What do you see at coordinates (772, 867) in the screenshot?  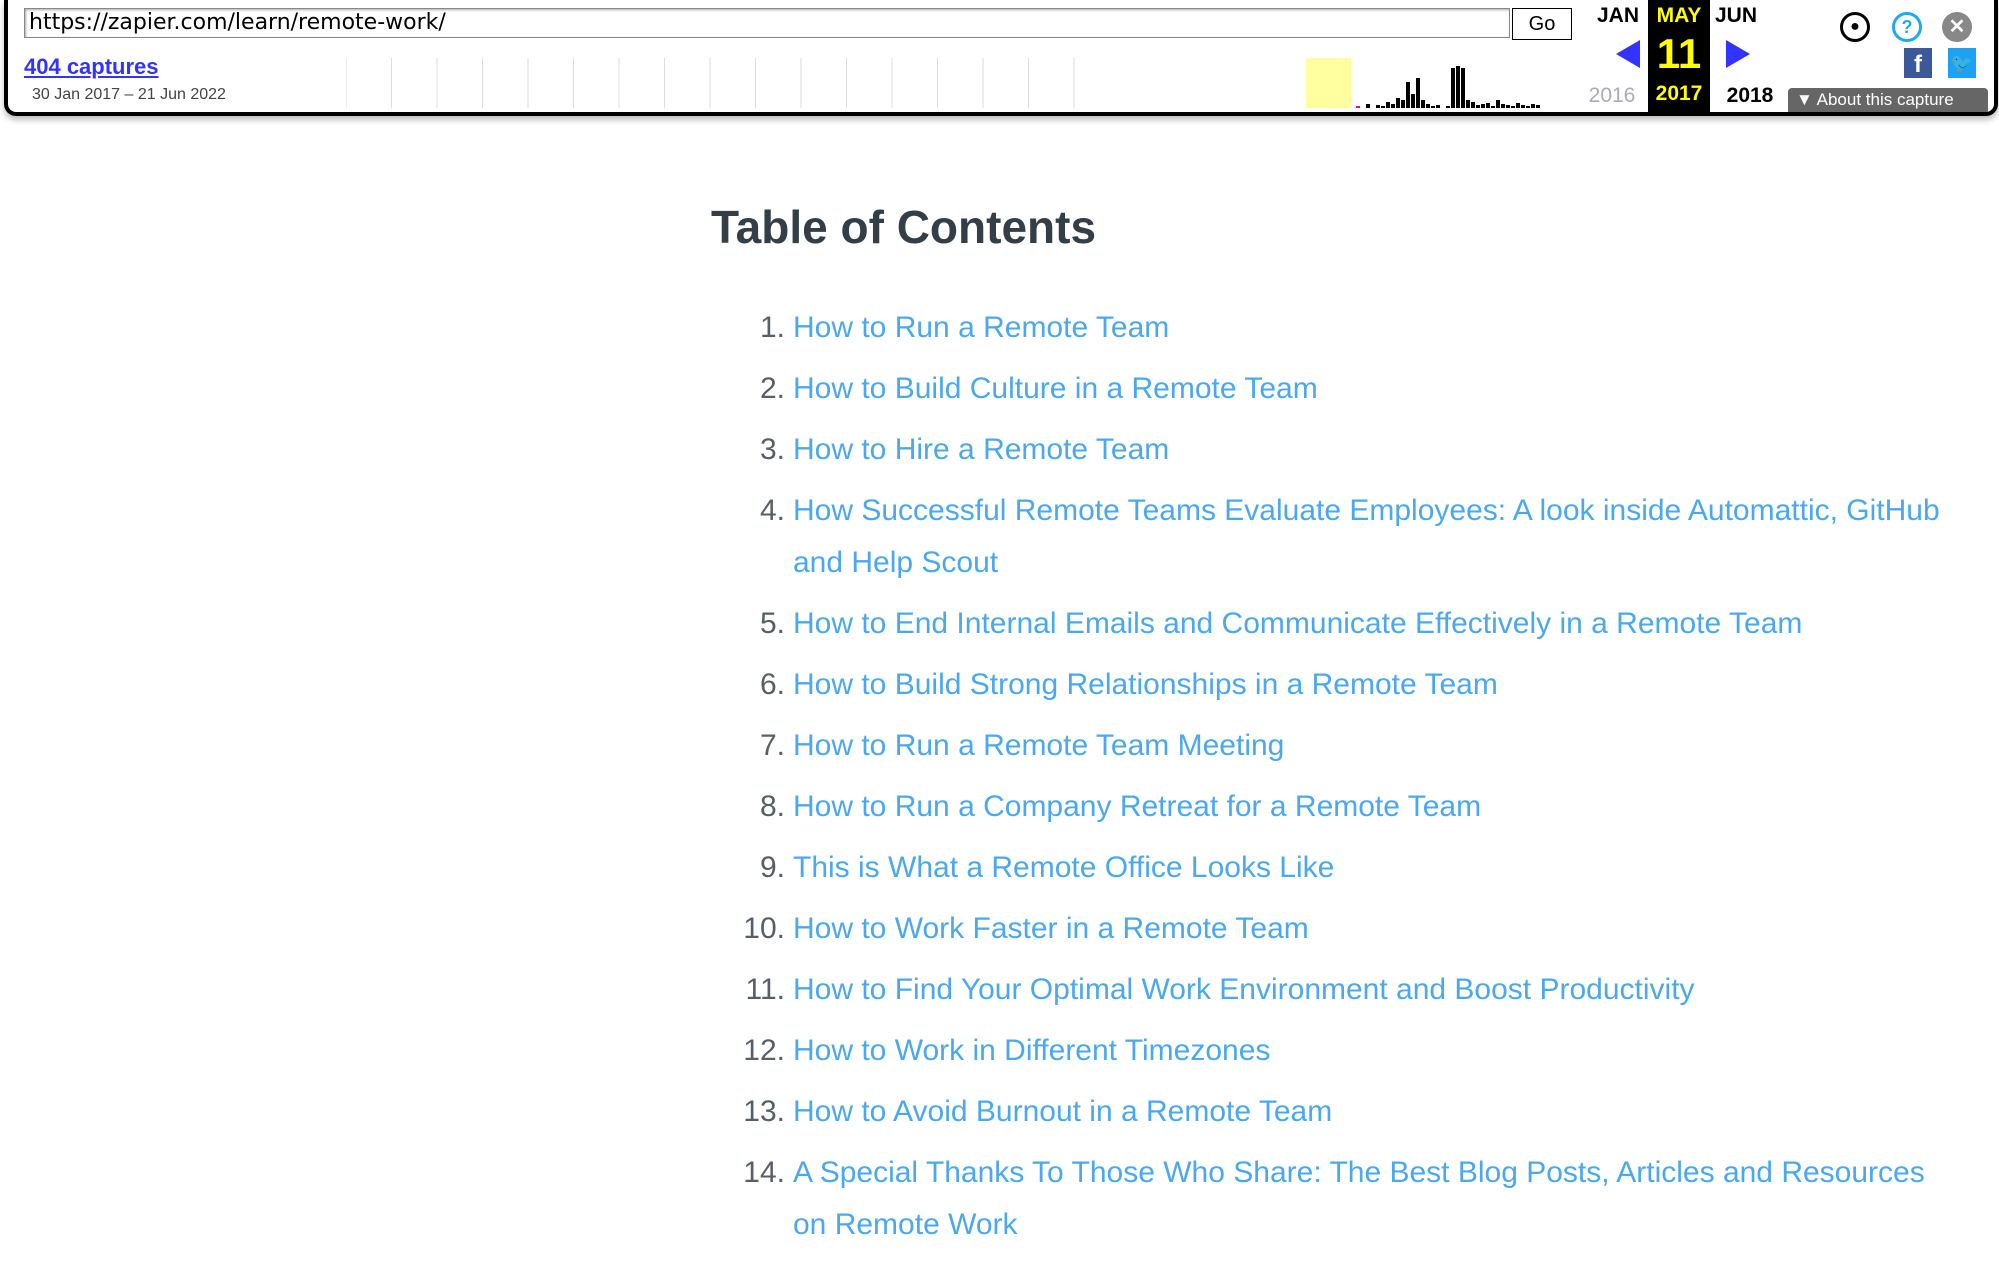 I see `toc-item-number: 9.` at bounding box center [772, 867].